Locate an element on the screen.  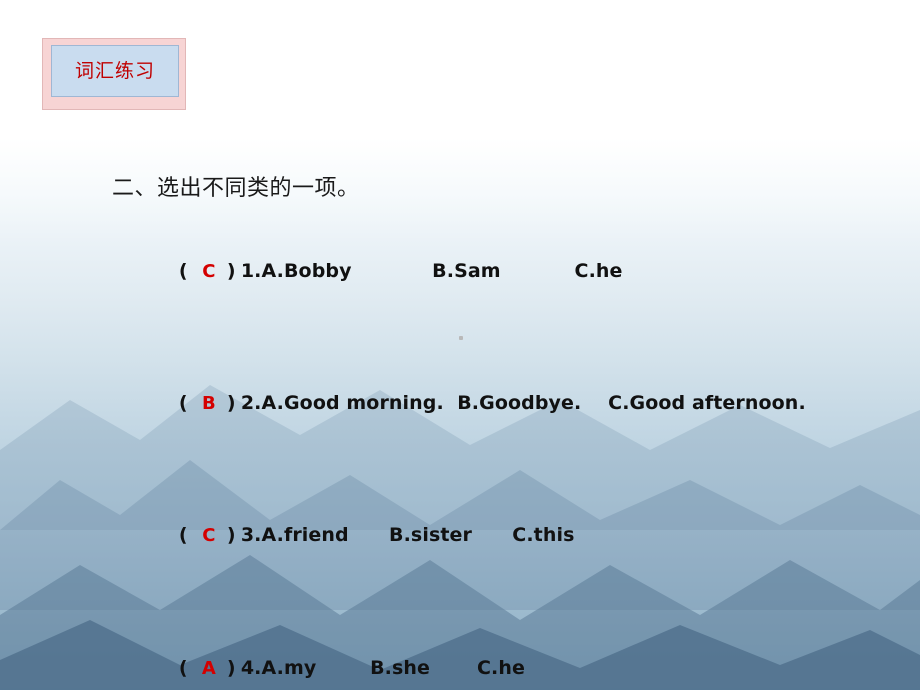
page-title: 二、选出不同类的一项。 is located at coordinates (236, 188).